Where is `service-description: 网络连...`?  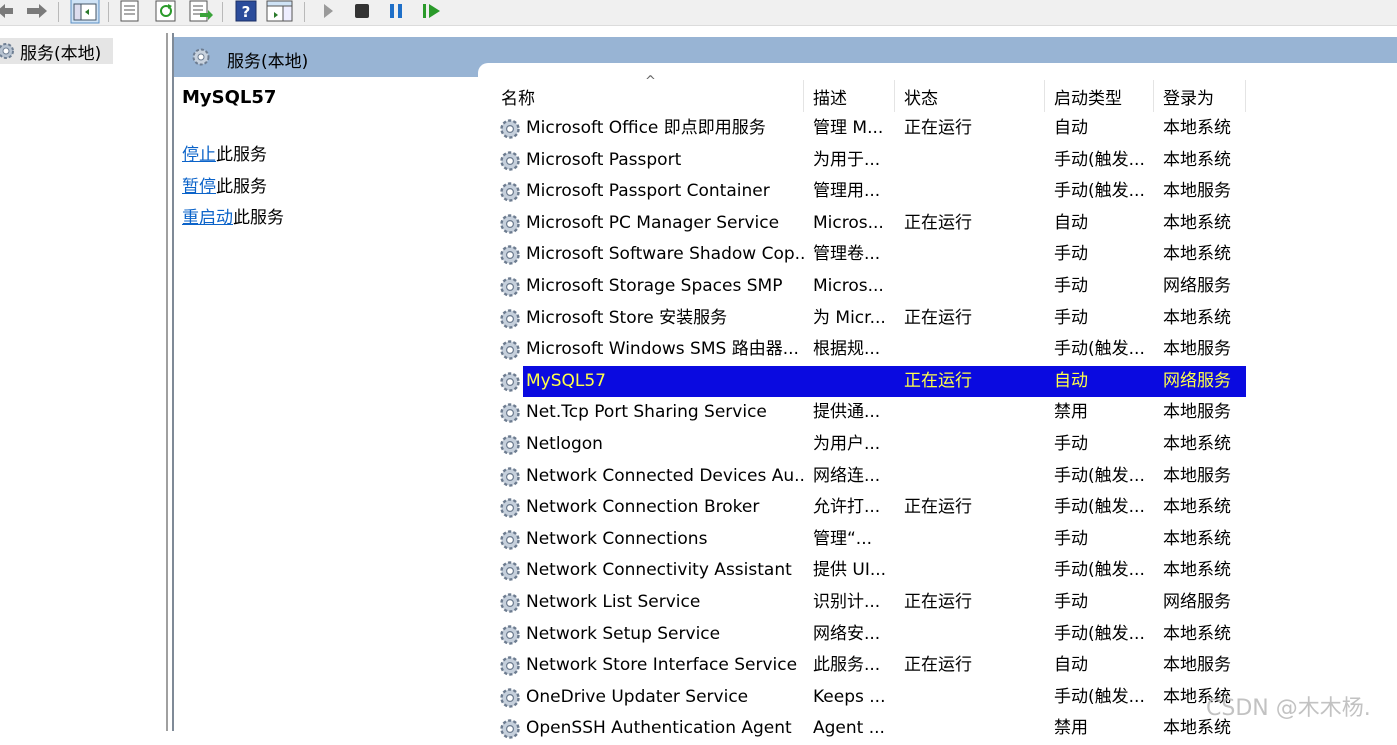
service-description: 网络连... is located at coordinates (847, 475).